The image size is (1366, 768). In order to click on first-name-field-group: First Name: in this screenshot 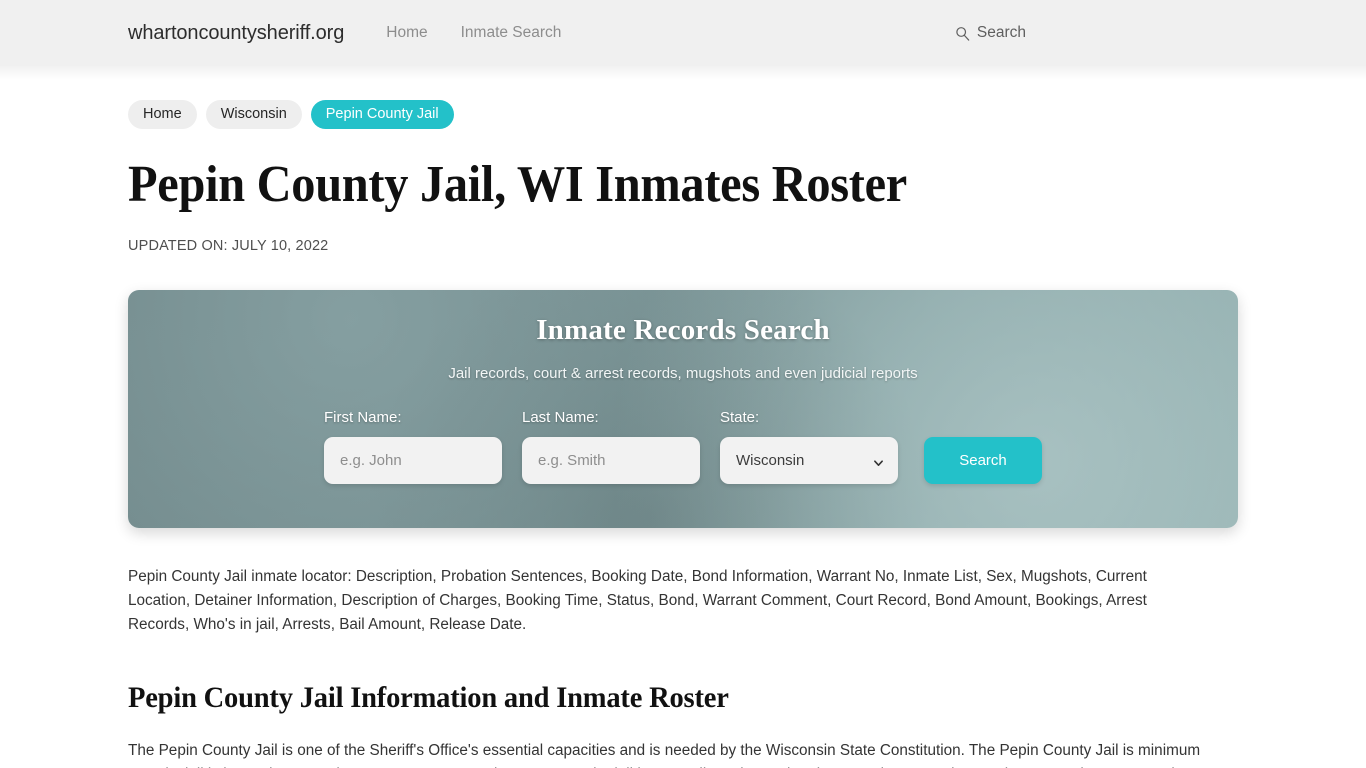, I will do `click(413, 447)`.